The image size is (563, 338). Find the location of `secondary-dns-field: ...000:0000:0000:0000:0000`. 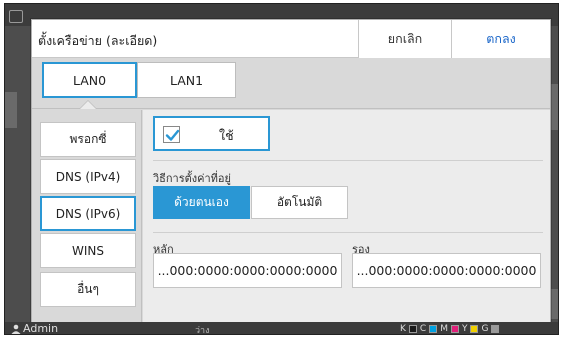

secondary-dns-field: ...000:0000:0000:0000:0000 is located at coordinates (446, 270).